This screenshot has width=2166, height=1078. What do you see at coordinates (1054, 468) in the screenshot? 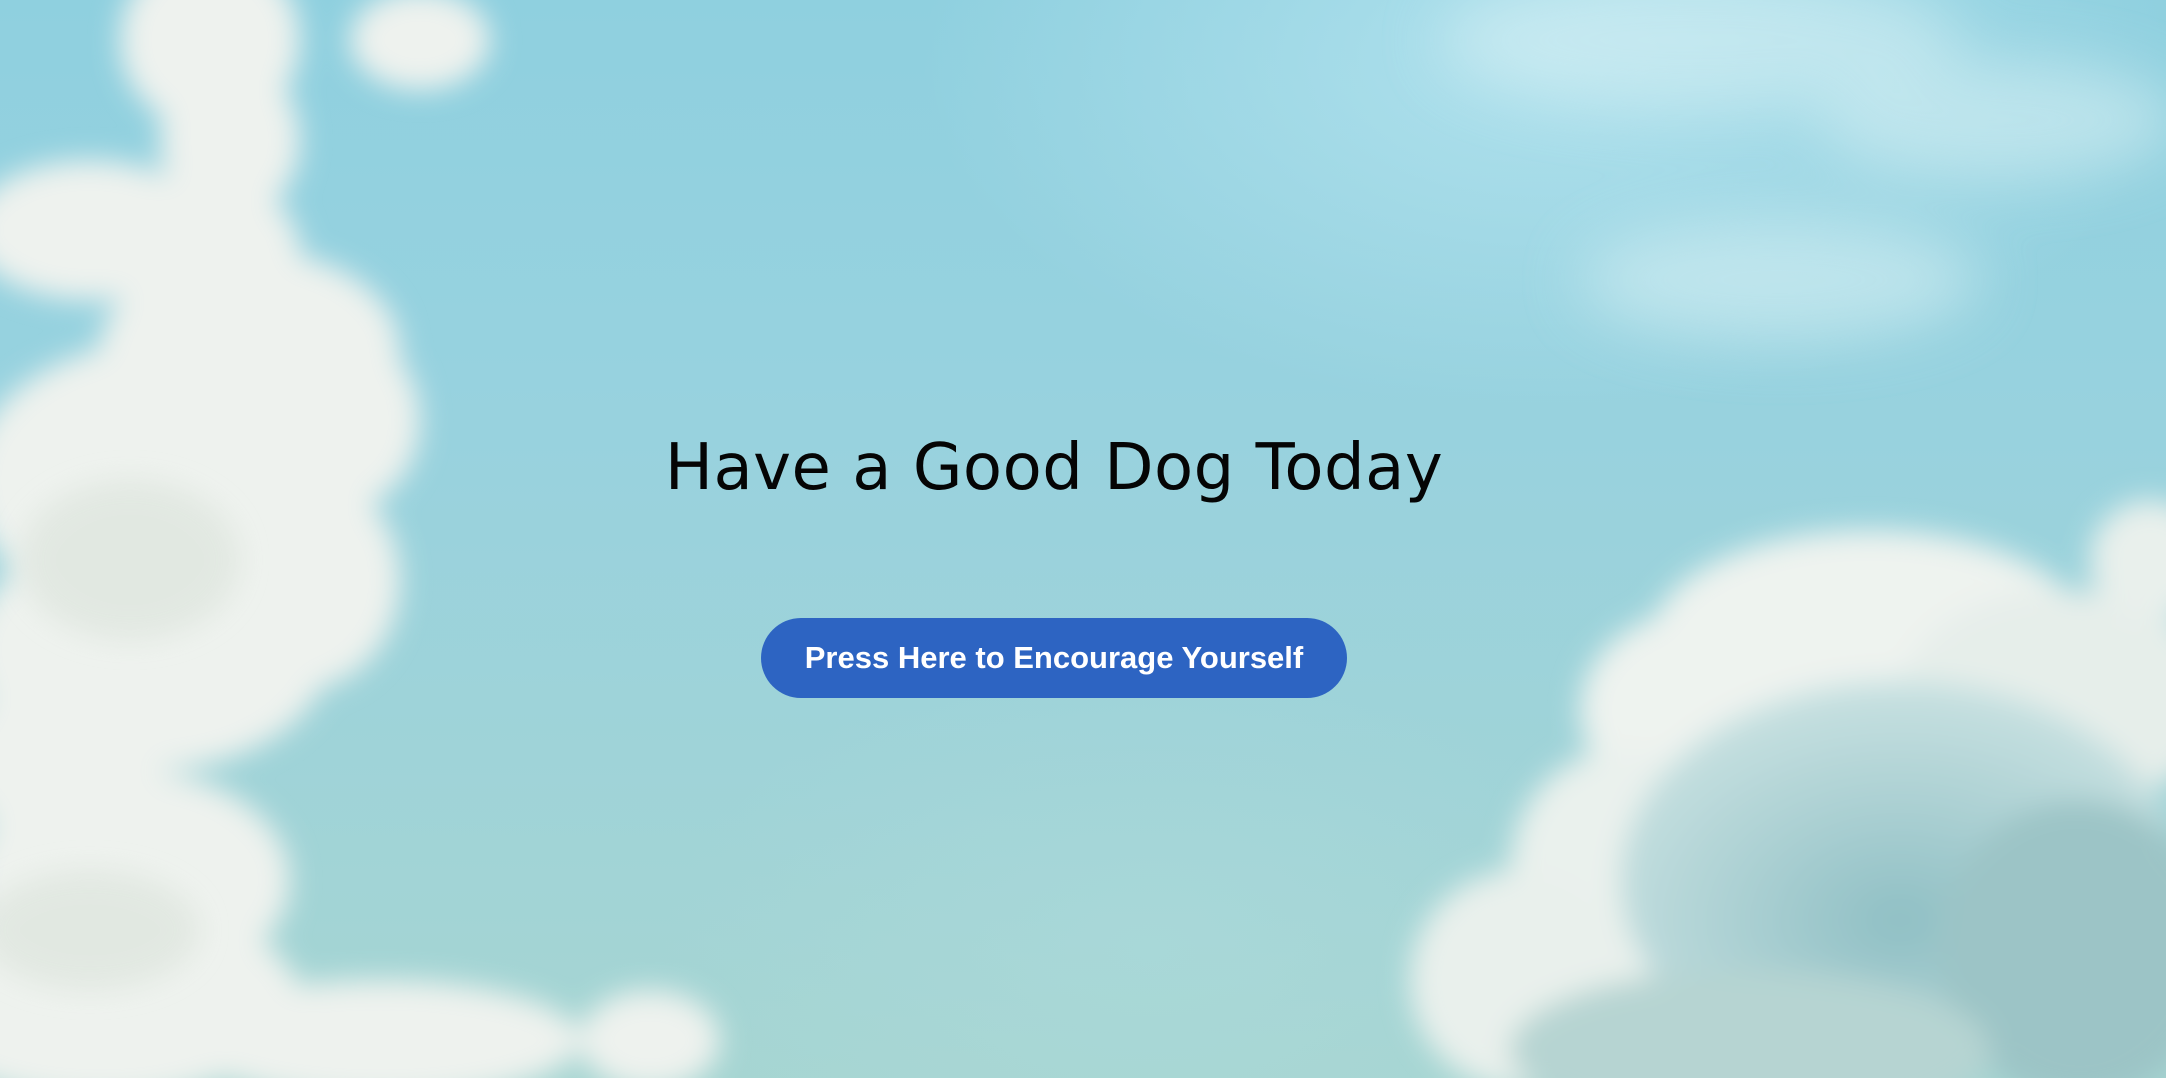
I see `page-title: Have a Good Dog Today` at bounding box center [1054, 468].